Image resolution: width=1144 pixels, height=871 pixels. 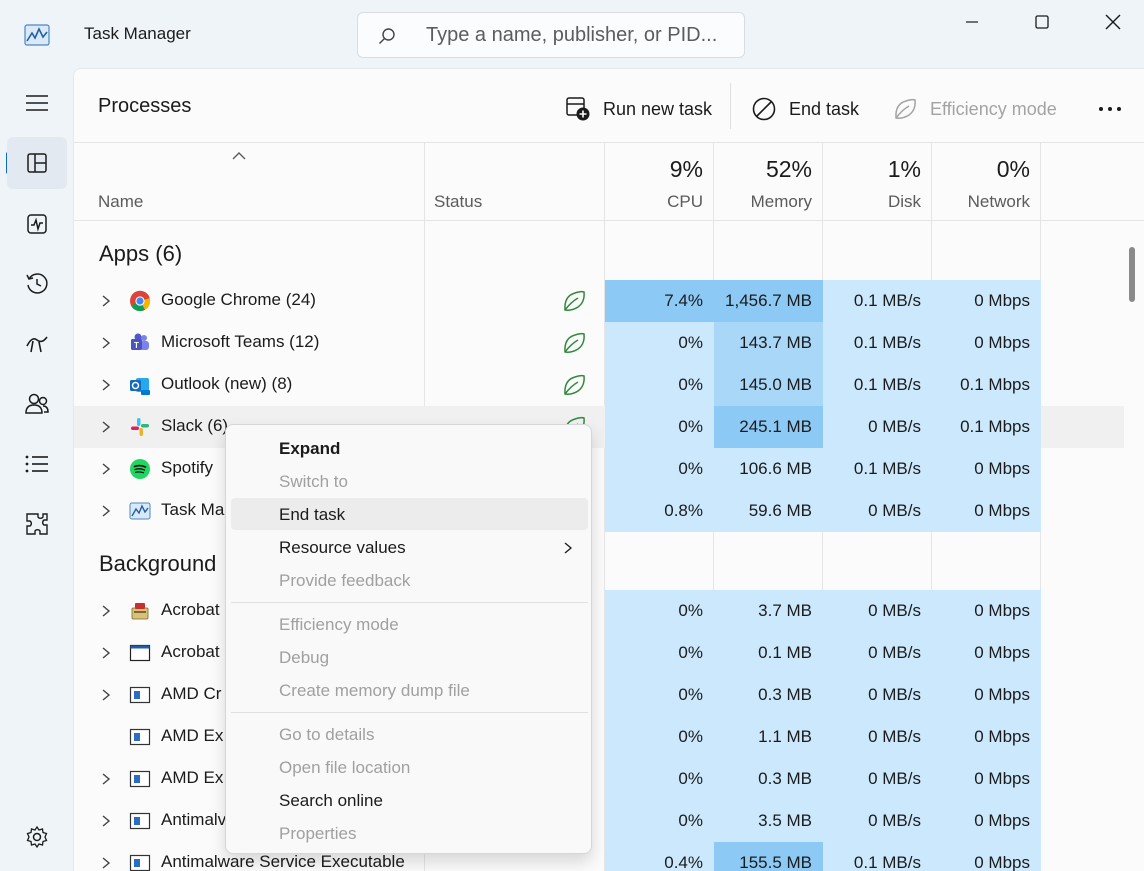 What do you see at coordinates (578, 109) in the screenshot?
I see `run-new-task-icon` at bounding box center [578, 109].